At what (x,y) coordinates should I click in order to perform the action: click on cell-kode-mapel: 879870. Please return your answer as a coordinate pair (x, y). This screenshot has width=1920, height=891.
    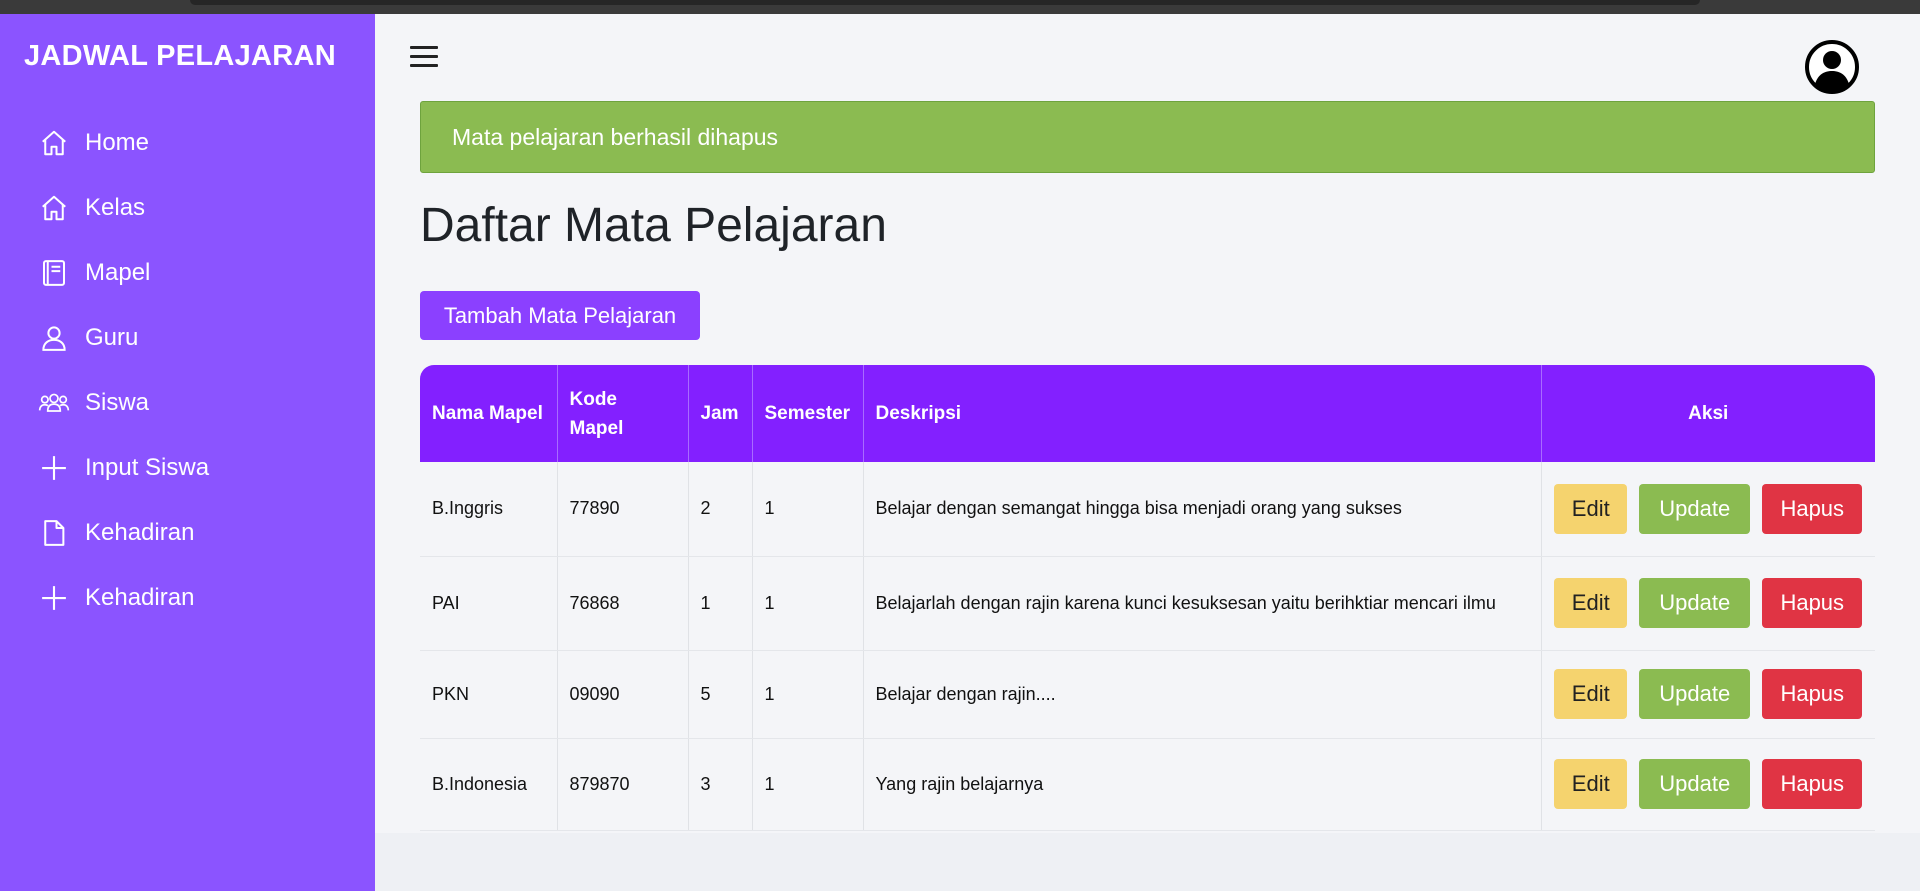
    Looking at the image, I should click on (623, 784).